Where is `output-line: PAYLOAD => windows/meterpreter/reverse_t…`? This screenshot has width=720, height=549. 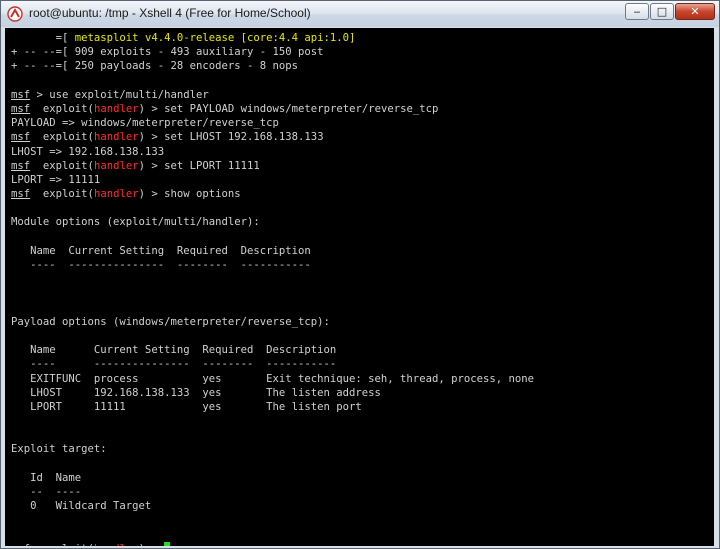
output-line: PAYLOAD => windows/meterpreter/reverse_t… is located at coordinates (145, 123).